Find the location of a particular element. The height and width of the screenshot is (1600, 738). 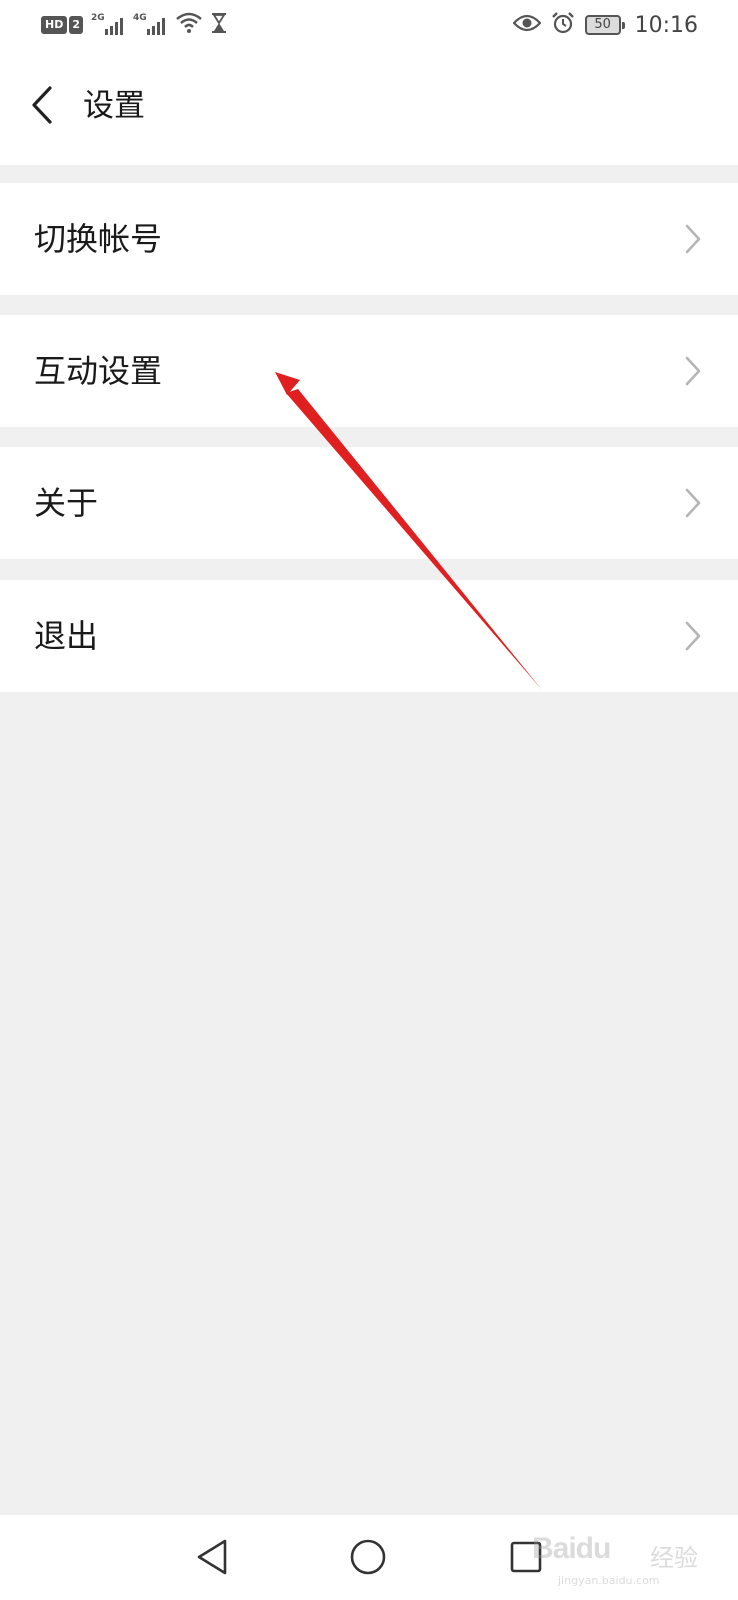

eye-comfort-icon is located at coordinates (527, 25).